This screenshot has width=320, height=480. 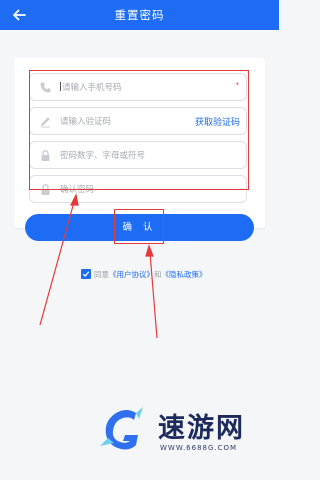 I want to click on watermark-logo, so click(x=121, y=428).